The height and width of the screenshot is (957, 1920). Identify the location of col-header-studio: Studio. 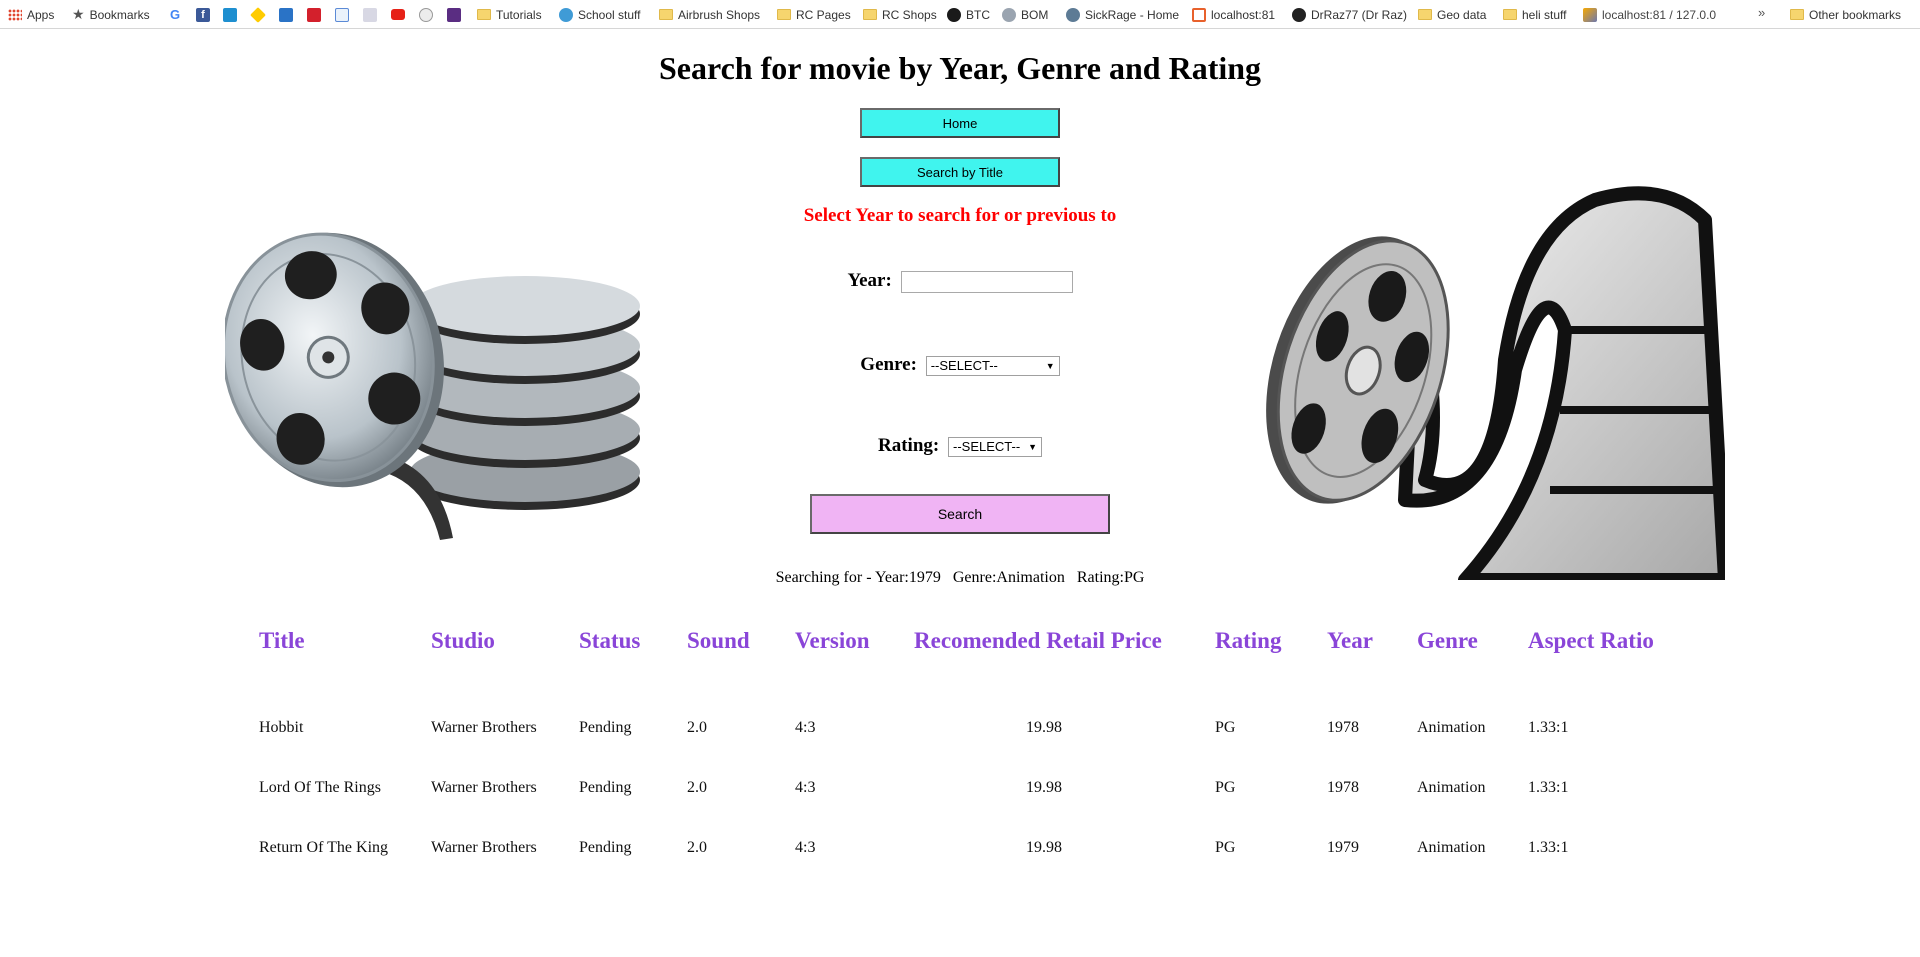
(463, 640).